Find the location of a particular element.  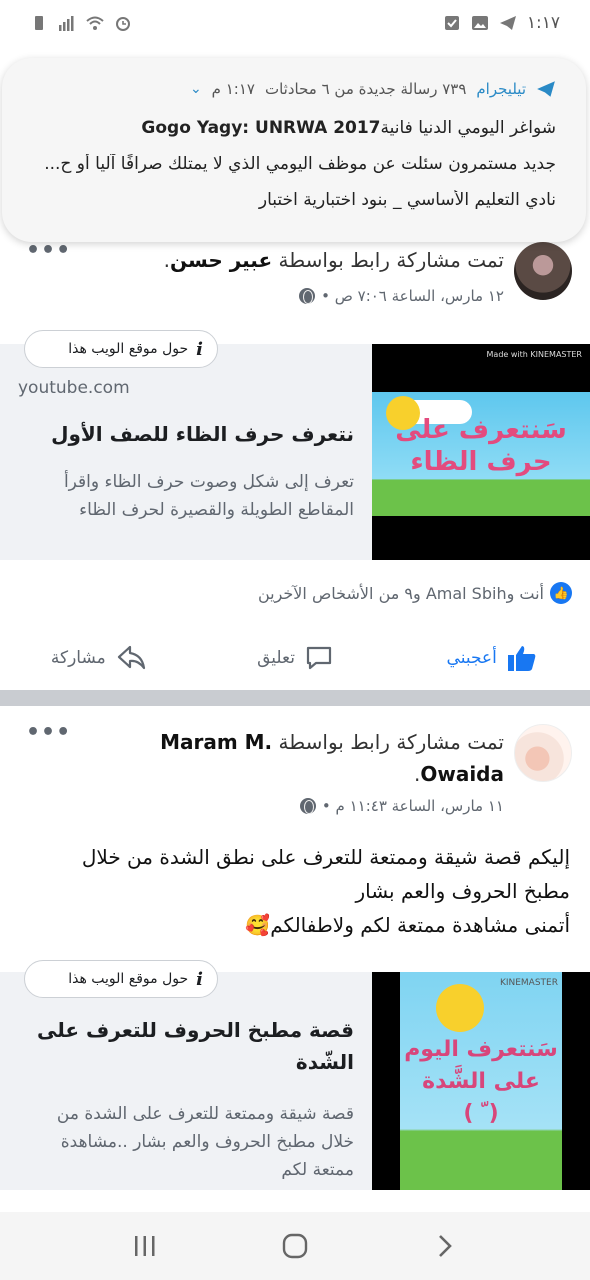

comment-button: تعليق is located at coordinates (295, 658).